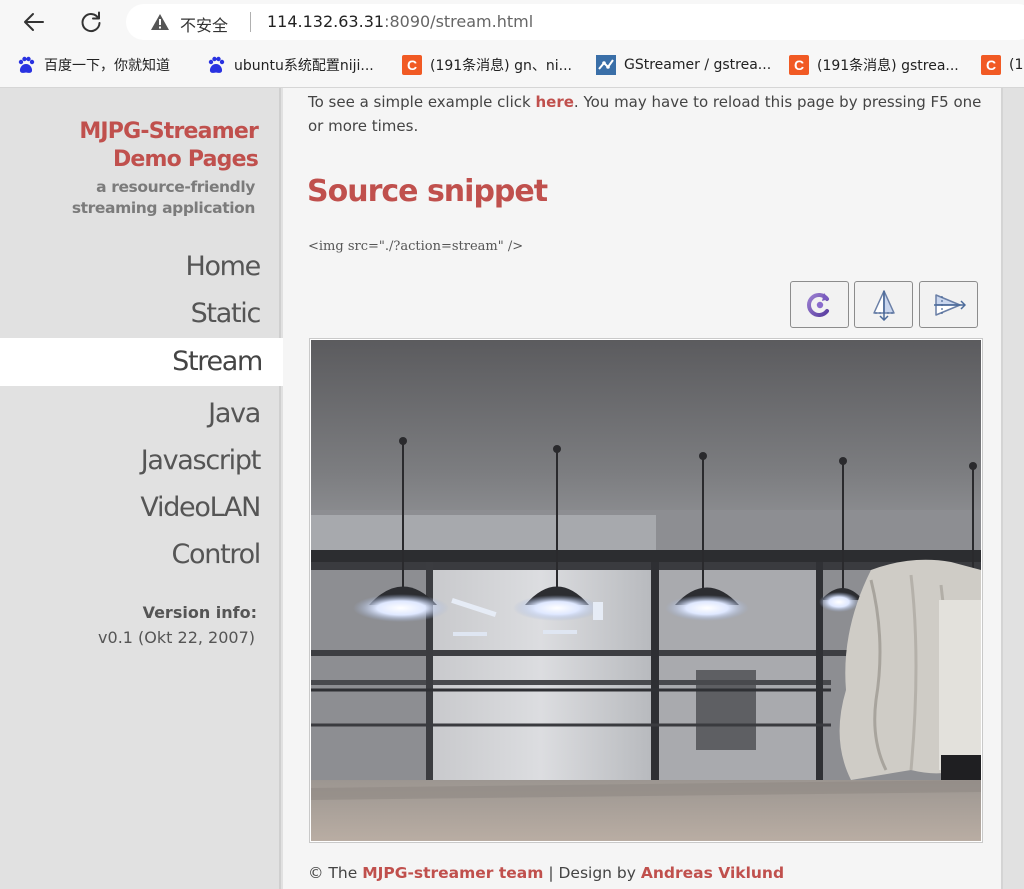 This screenshot has height=889, width=1024. I want to click on flip-horizontal-button, so click(948, 304).